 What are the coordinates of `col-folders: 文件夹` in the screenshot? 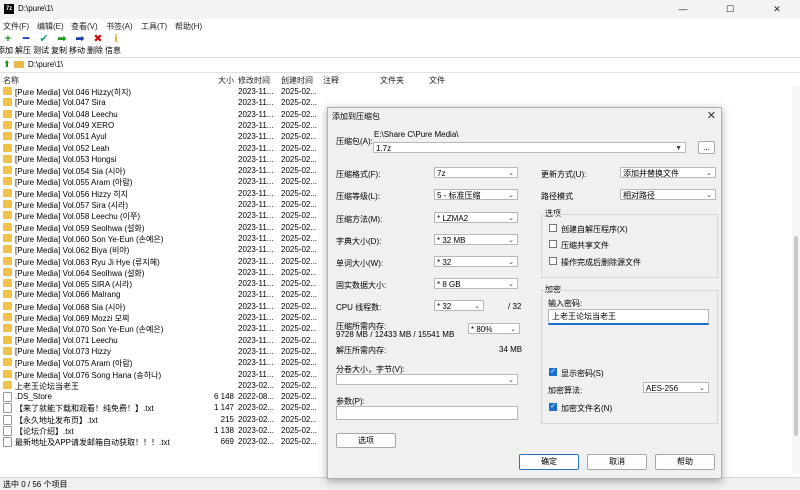 It's located at (392, 80).